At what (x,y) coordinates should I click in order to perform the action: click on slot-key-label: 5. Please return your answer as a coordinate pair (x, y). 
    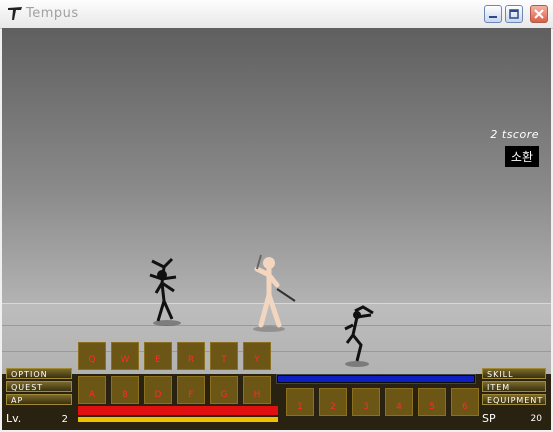
    Looking at the image, I should click on (432, 407).